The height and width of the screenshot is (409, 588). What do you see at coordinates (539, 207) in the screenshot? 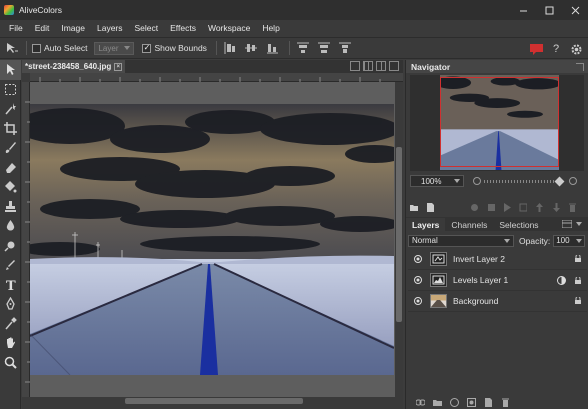
I see `export-icon` at bounding box center [539, 207].